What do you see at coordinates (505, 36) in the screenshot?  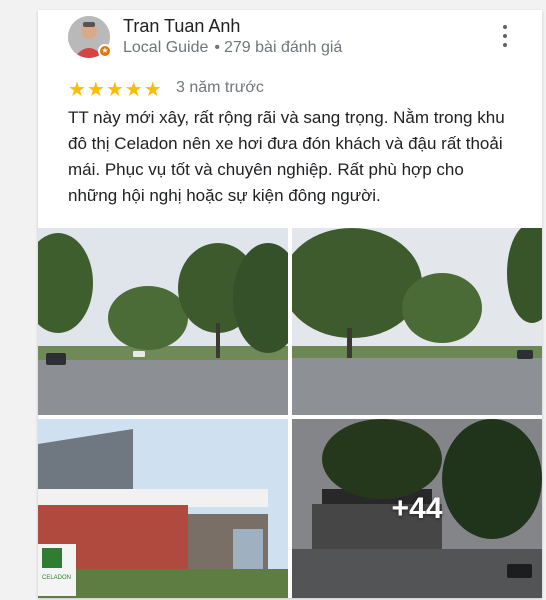 I see `more-vert-icon` at bounding box center [505, 36].